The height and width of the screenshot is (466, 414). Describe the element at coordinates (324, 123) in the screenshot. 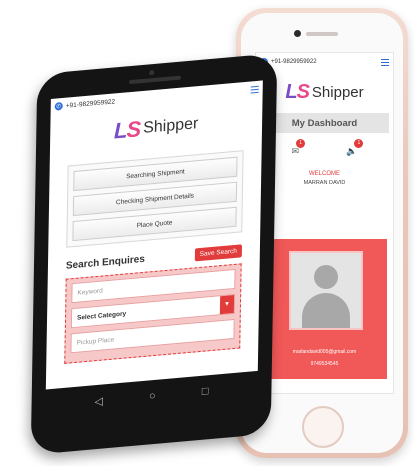

I see `dashboard-title: My Dashboard` at that location.